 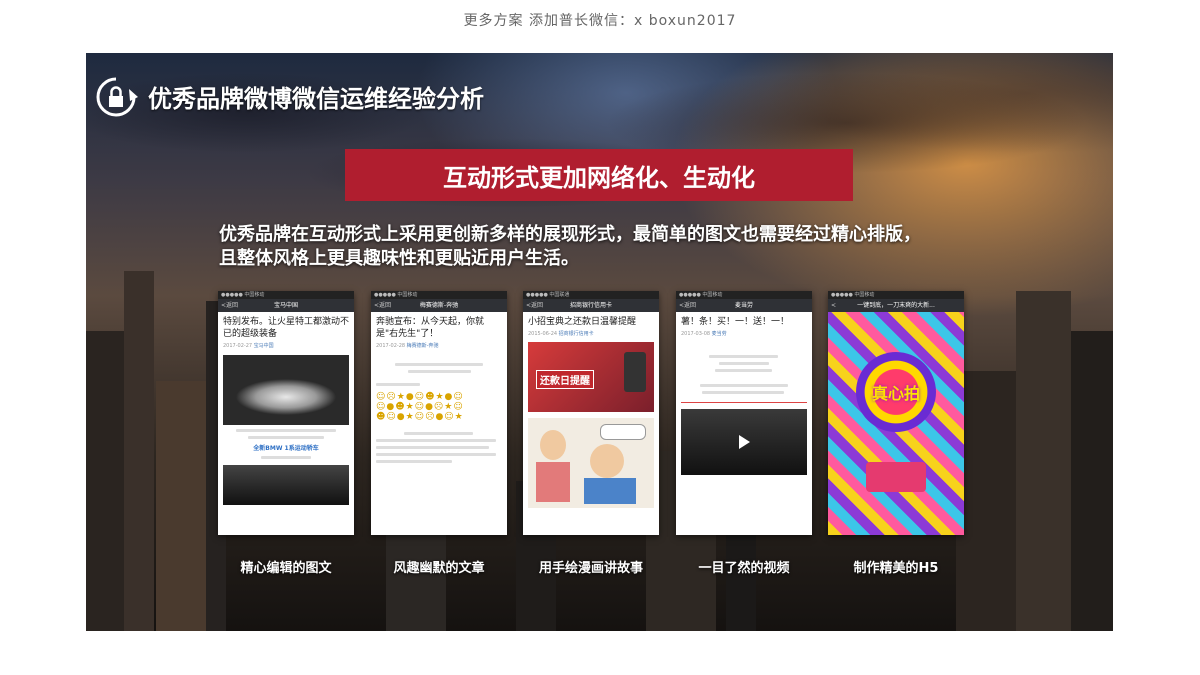 I want to click on reminder-banner: 还款日提醒, so click(x=591, y=377).